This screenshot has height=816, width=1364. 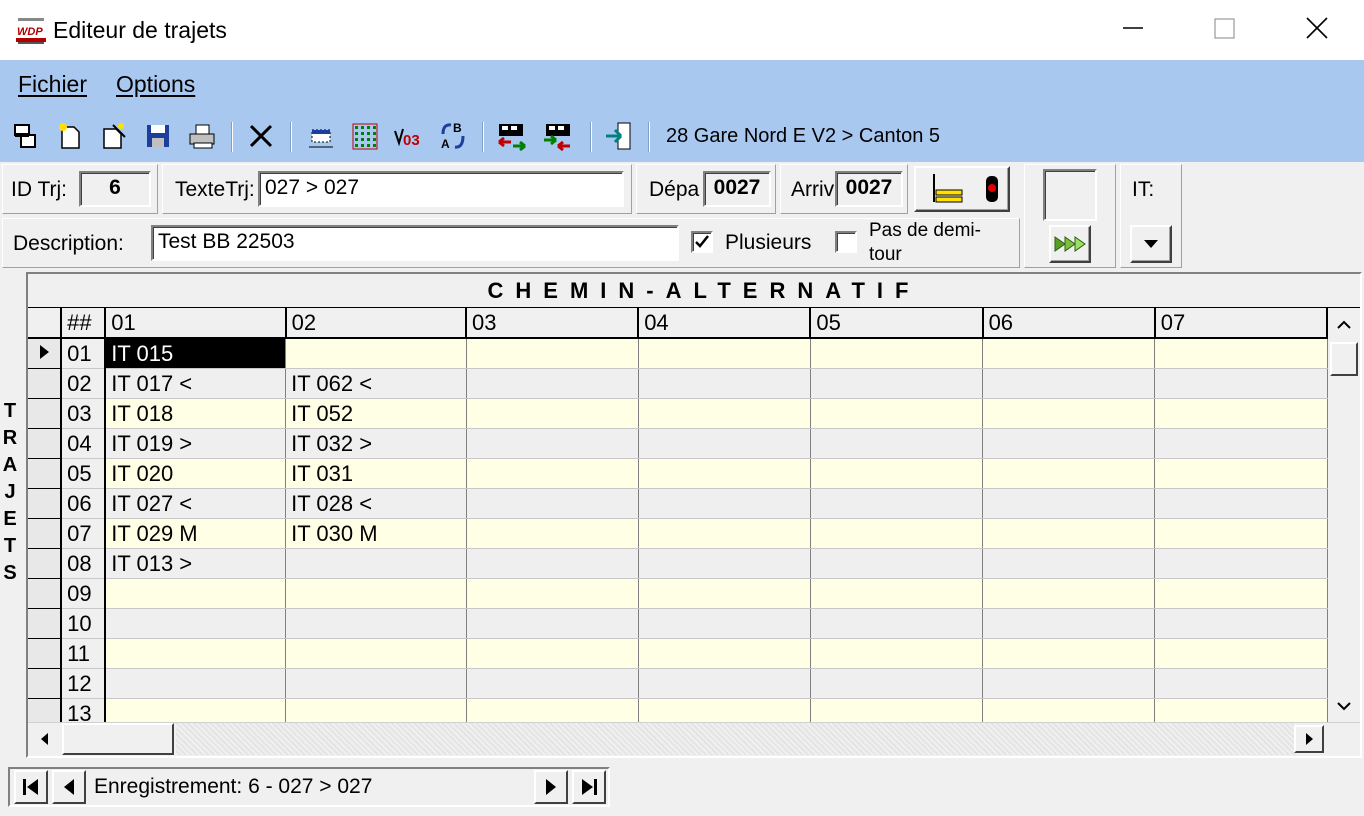 I want to click on grid-cell: IT 062 <, so click(x=376, y=383).